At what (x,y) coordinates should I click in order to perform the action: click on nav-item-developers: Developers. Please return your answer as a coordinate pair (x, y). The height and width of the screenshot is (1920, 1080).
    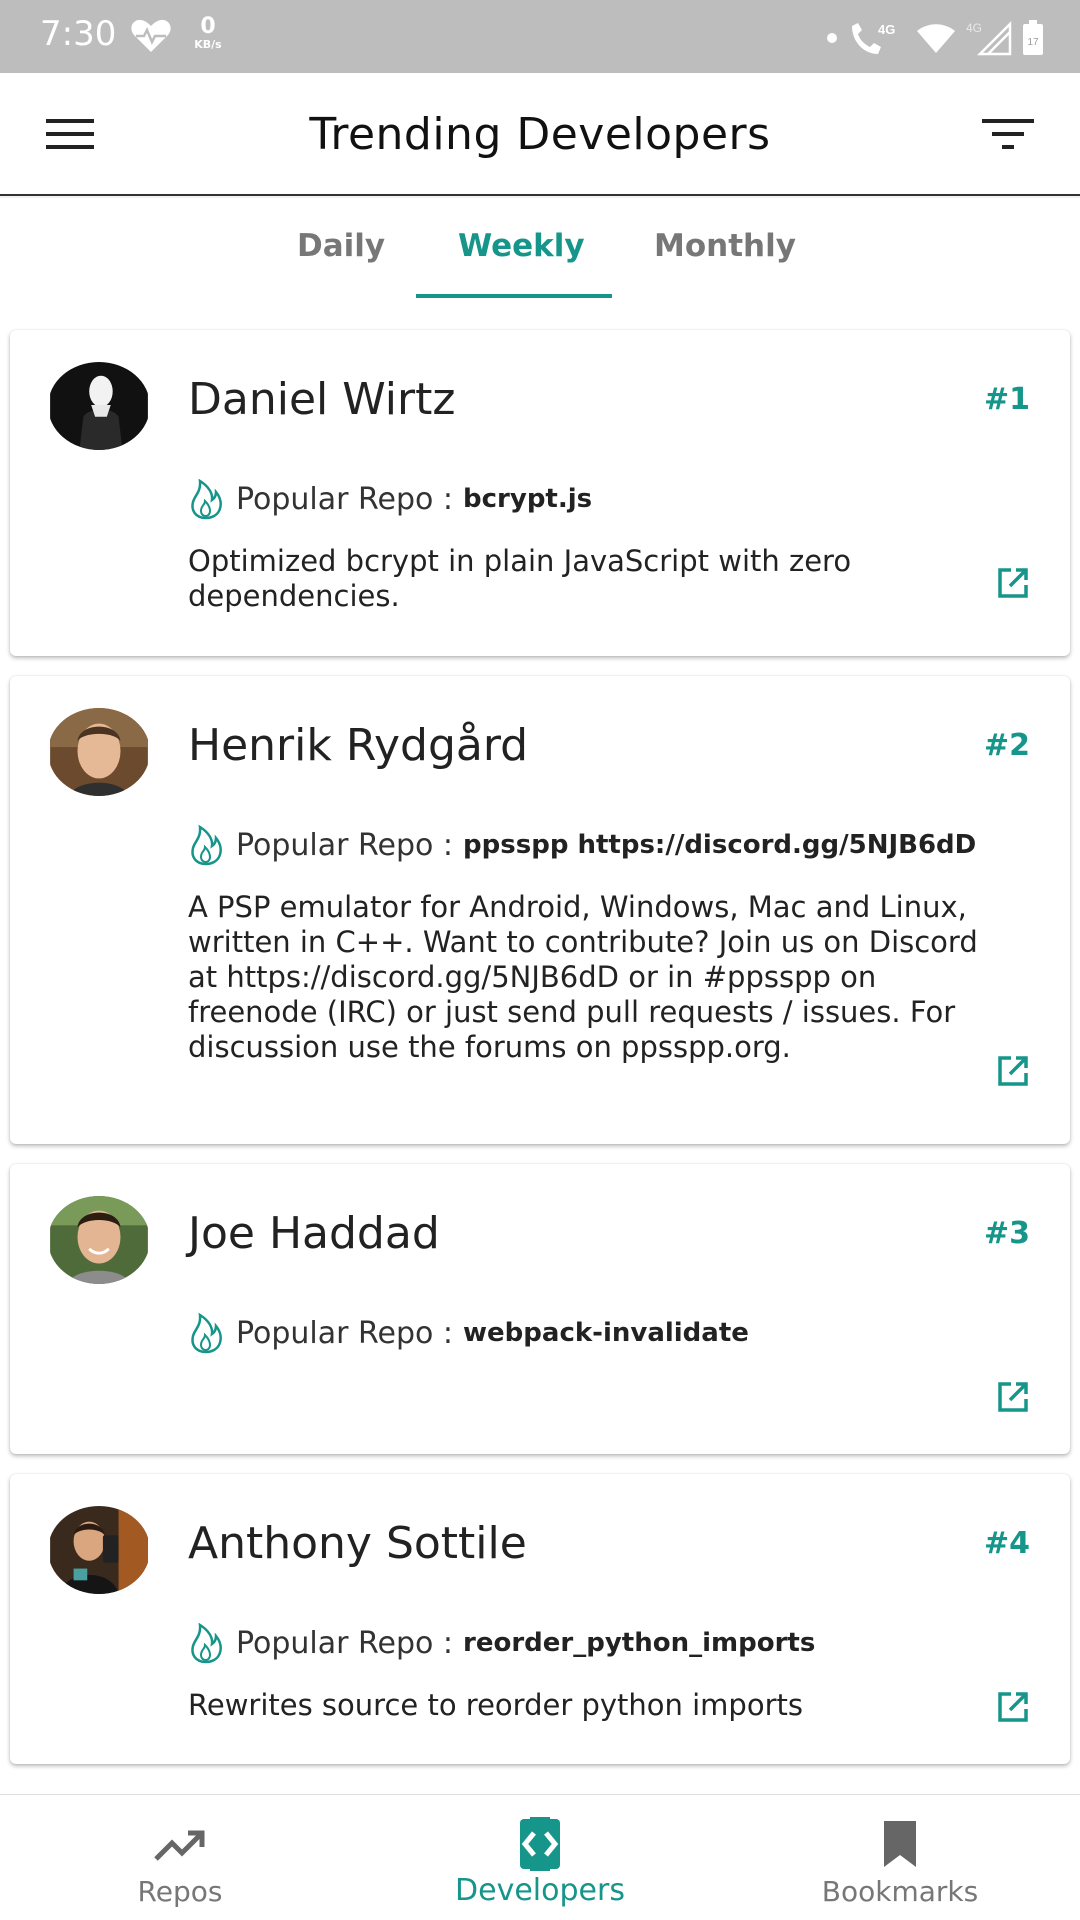
    Looking at the image, I should click on (540, 1857).